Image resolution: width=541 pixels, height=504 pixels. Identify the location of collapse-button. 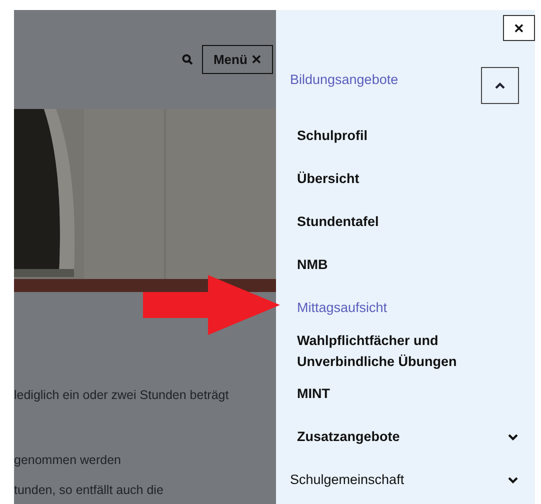
(500, 85).